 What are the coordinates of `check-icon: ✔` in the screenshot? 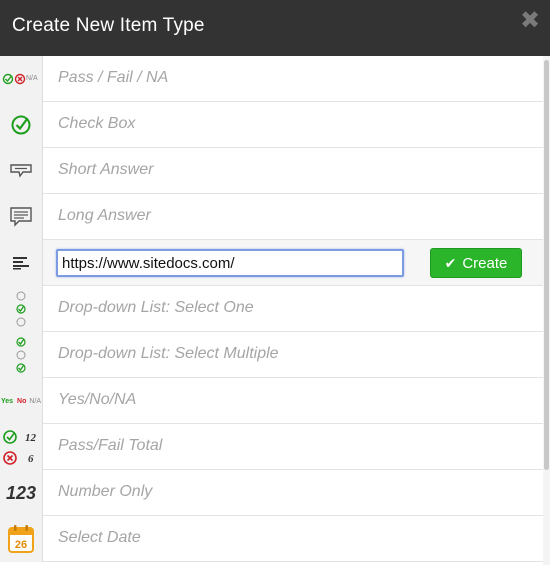 It's located at (450, 262).